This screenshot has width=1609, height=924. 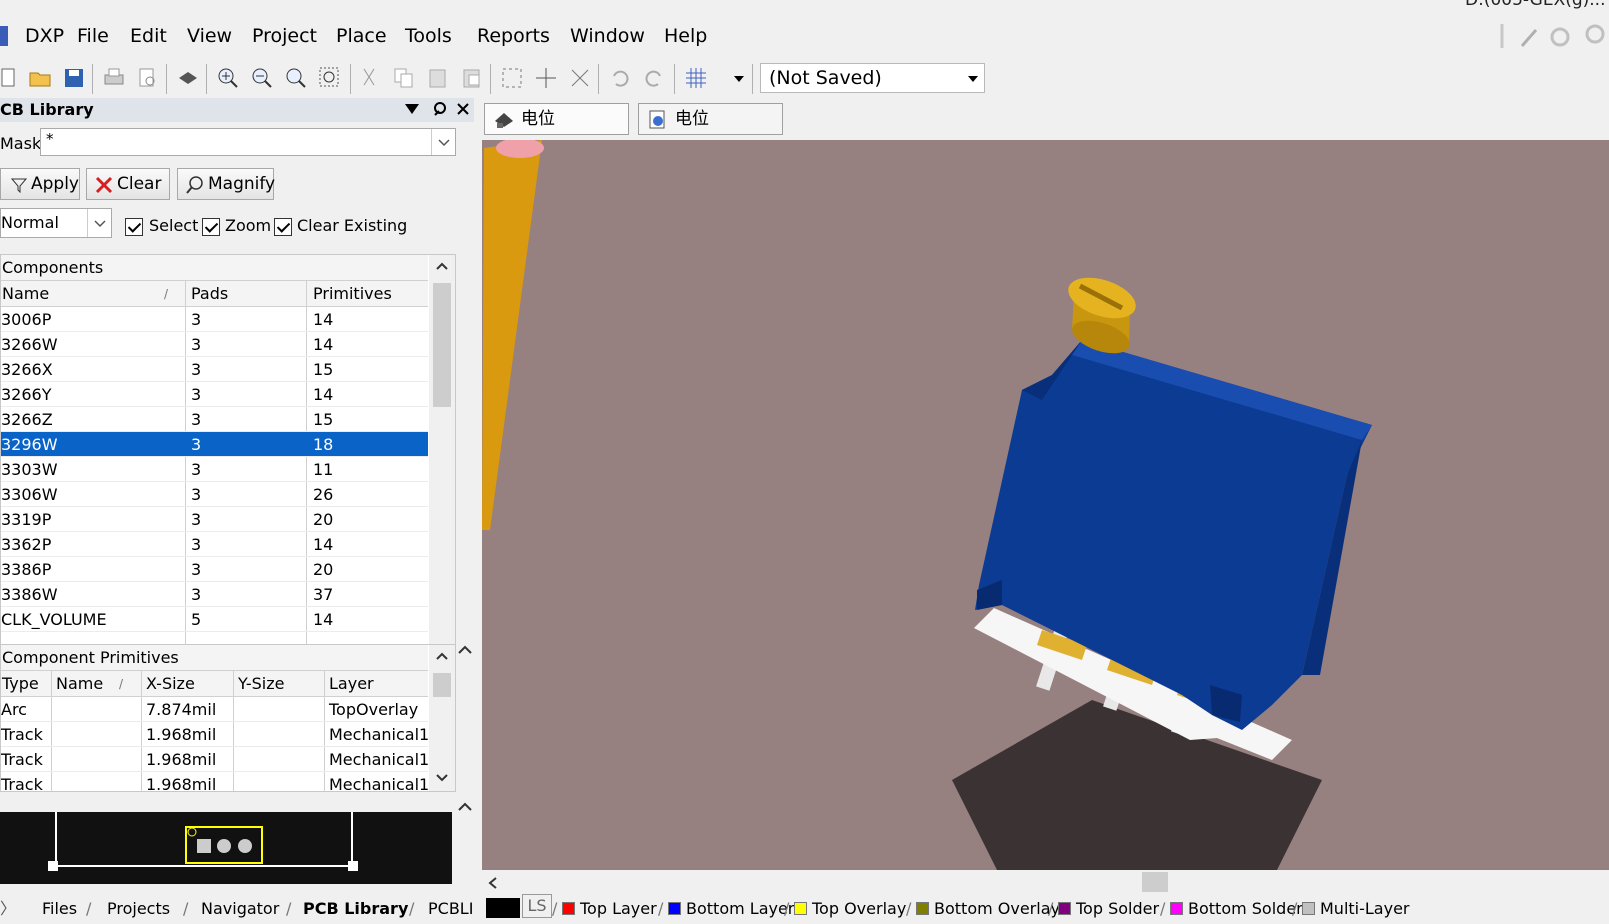 What do you see at coordinates (214, 419) in the screenshot?
I see `table-row: 3266Z 3 15` at bounding box center [214, 419].